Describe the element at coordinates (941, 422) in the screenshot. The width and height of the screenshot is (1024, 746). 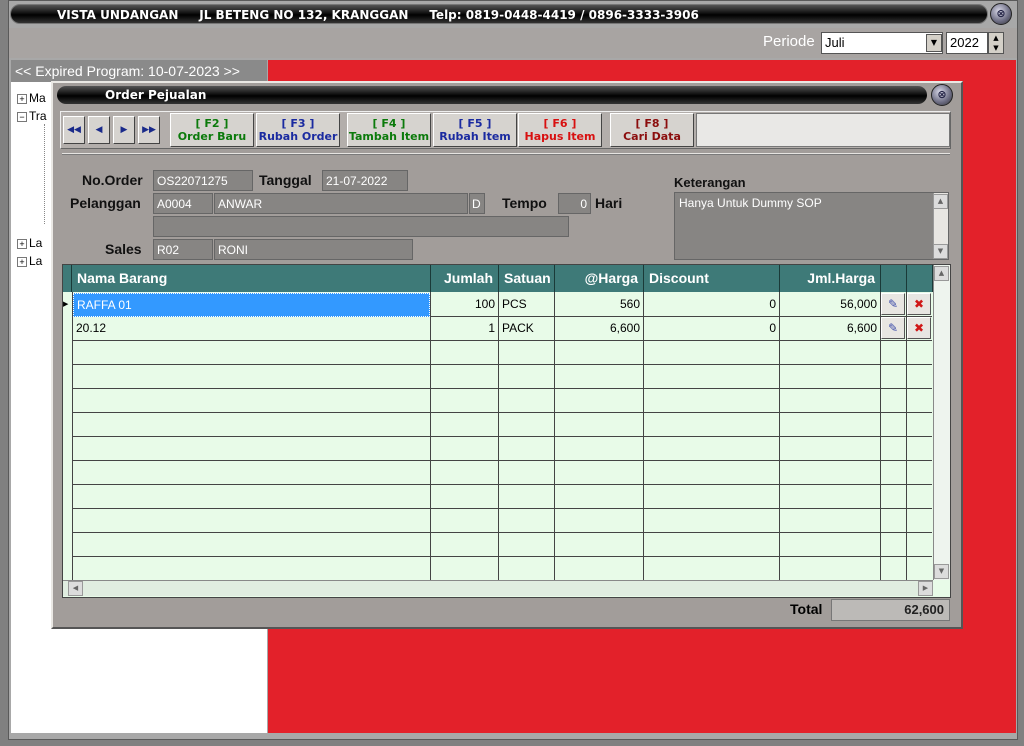
I see `grid-vertical-scrollbar` at that location.